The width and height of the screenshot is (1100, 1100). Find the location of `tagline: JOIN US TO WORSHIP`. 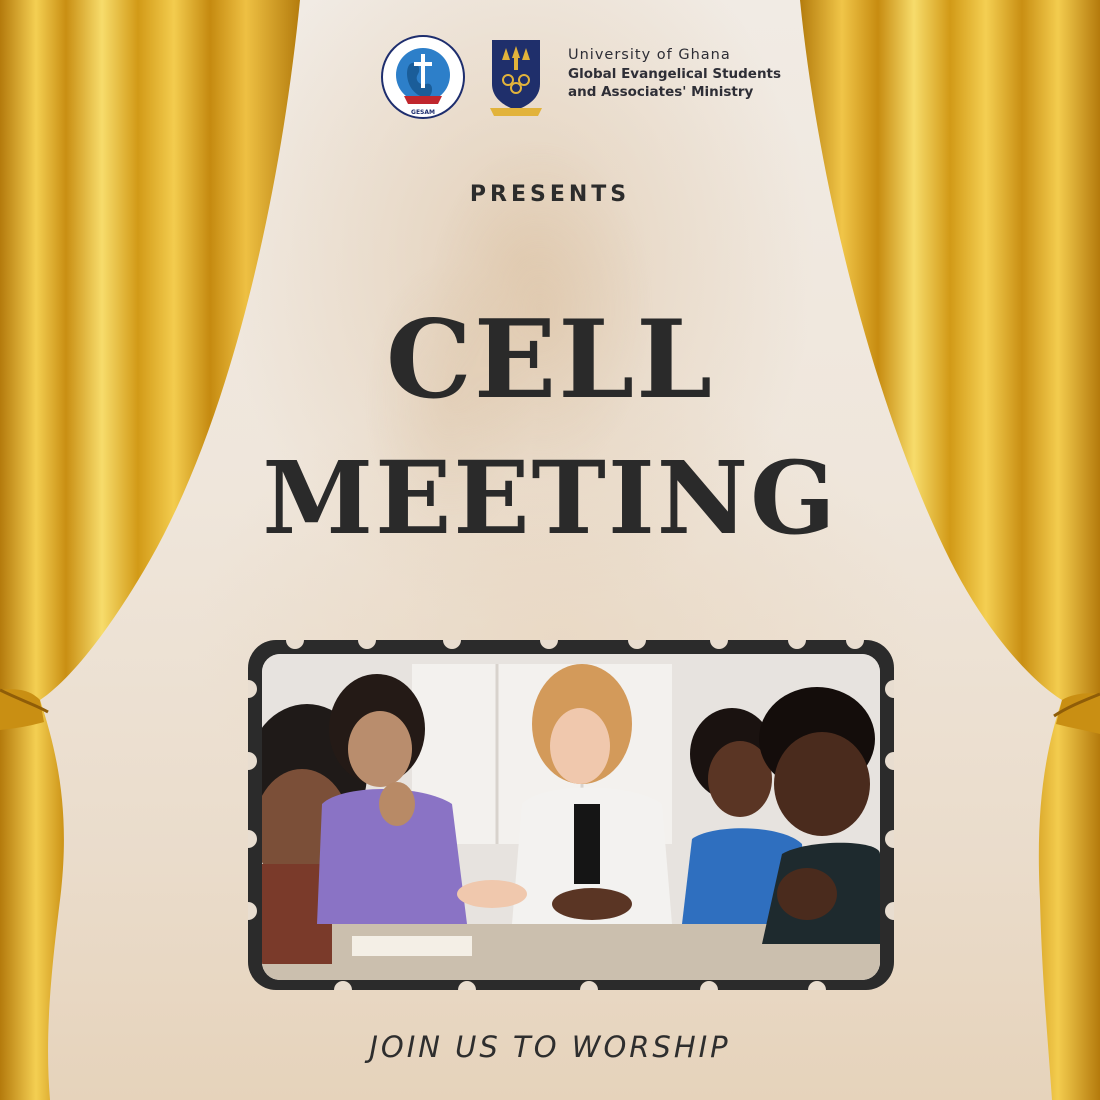

tagline: JOIN US TO WORSHIP is located at coordinates (550, 1047).